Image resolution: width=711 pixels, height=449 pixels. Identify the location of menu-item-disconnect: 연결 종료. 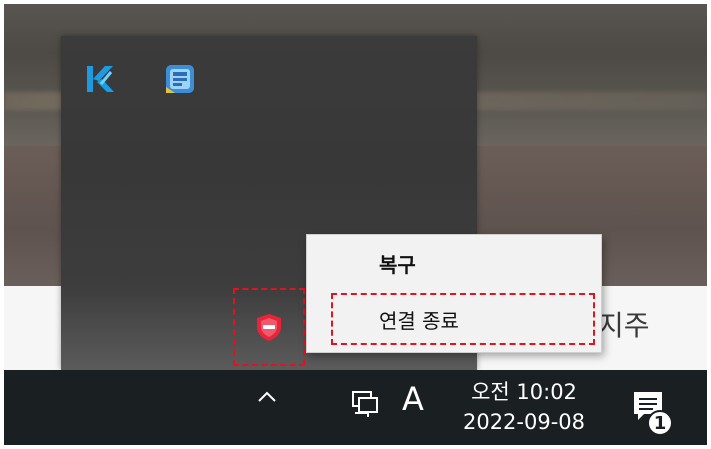
(463, 319).